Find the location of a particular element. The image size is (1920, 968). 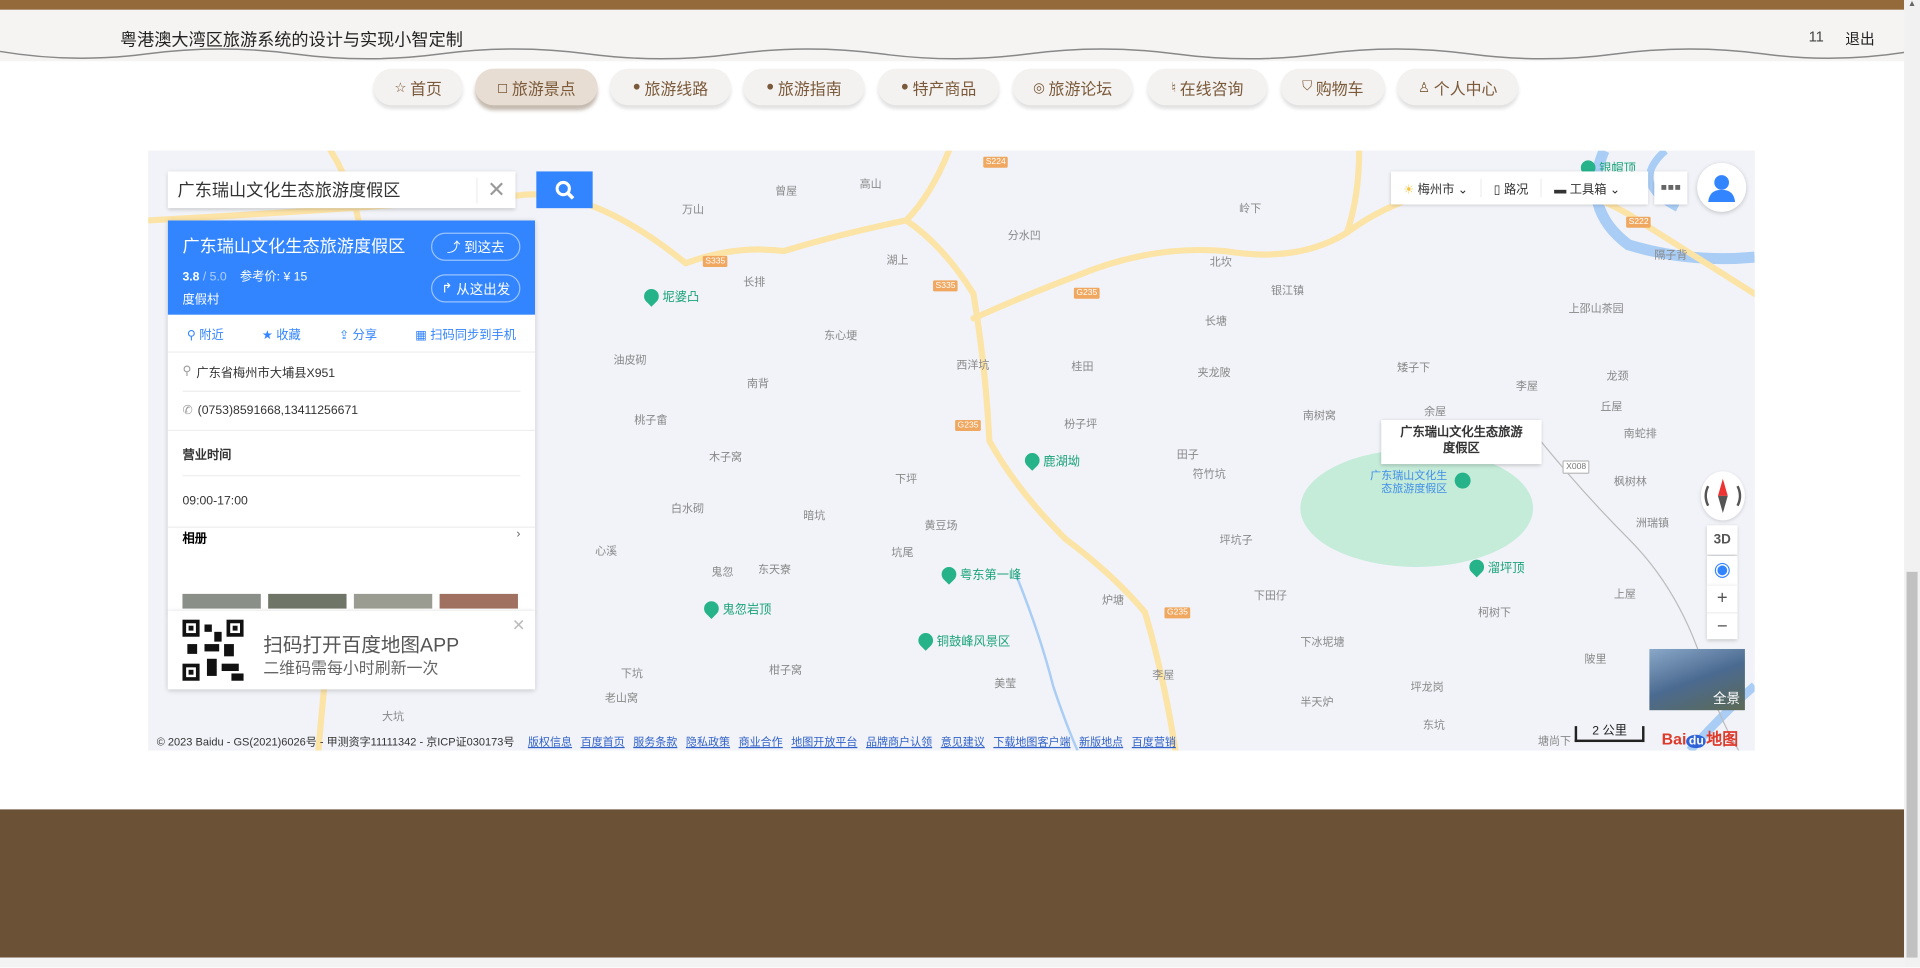

close-qr-icon: ✕ is located at coordinates (518, 626).